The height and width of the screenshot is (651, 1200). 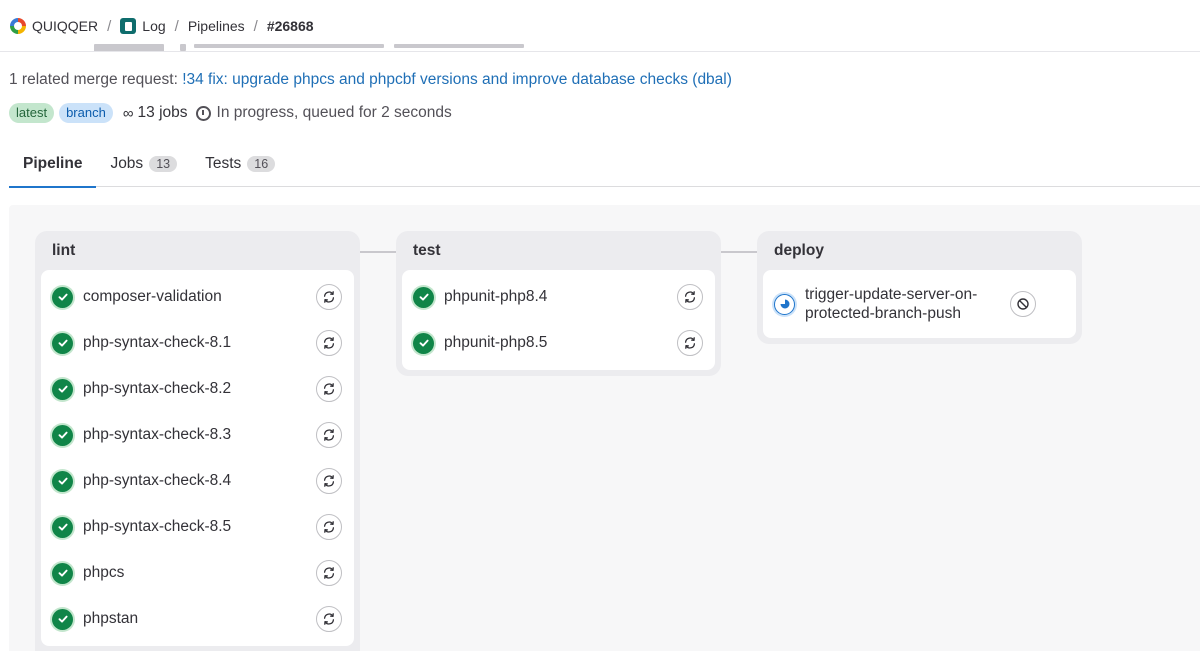 What do you see at coordinates (1023, 304) in the screenshot?
I see `cancel-job-button` at bounding box center [1023, 304].